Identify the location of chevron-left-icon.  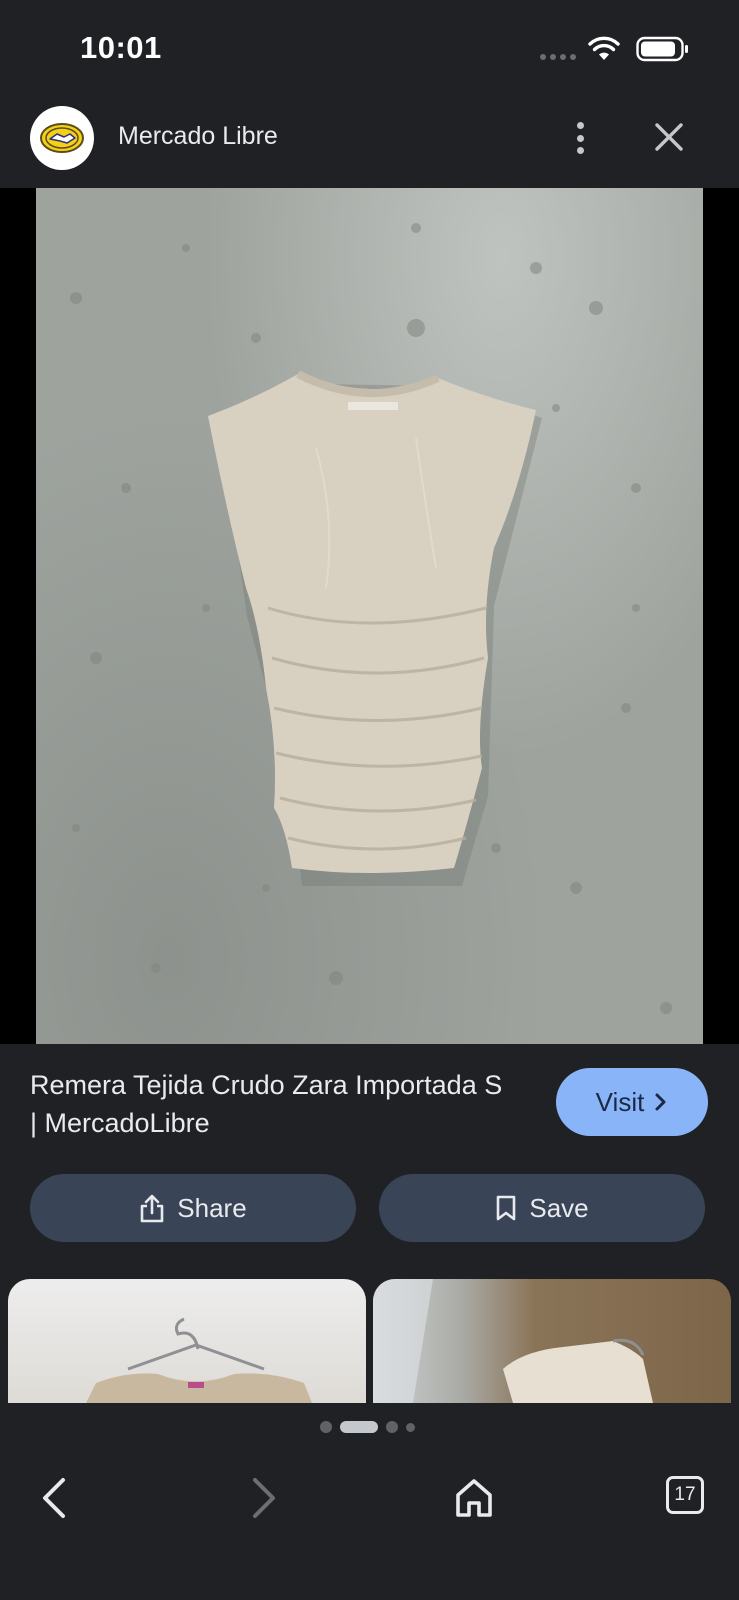
(54, 1498).